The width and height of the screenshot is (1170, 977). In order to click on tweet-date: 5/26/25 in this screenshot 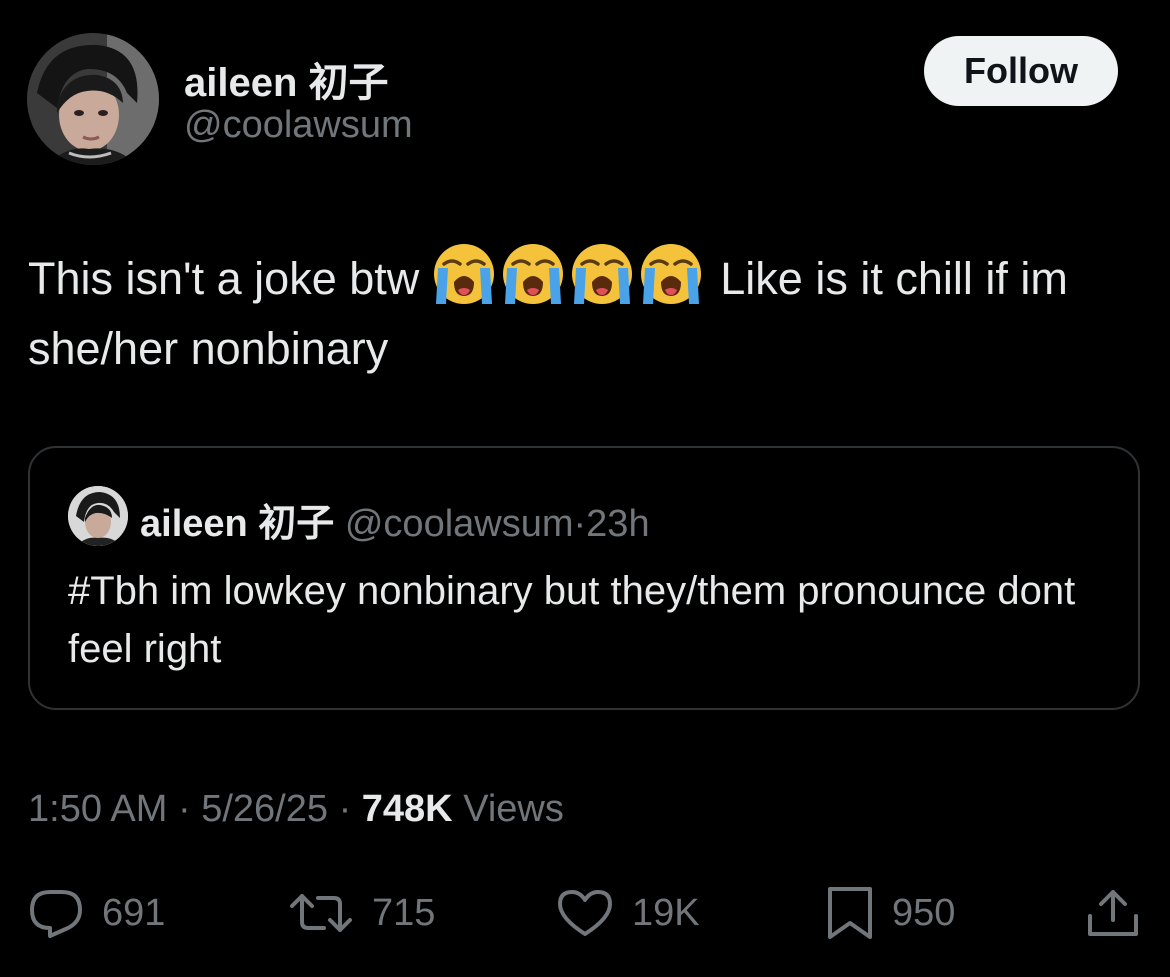, I will do `click(264, 809)`.